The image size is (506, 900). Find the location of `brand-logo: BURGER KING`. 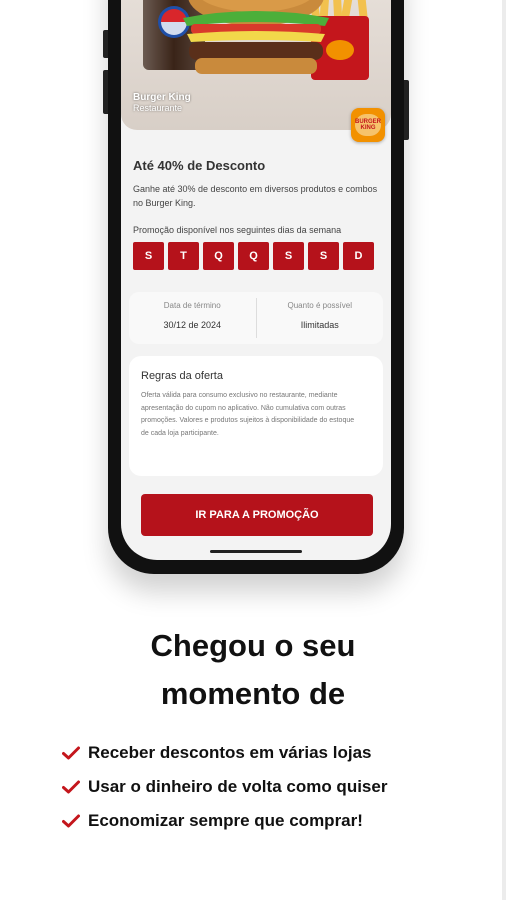

brand-logo: BURGER KING is located at coordinates (368, 125).